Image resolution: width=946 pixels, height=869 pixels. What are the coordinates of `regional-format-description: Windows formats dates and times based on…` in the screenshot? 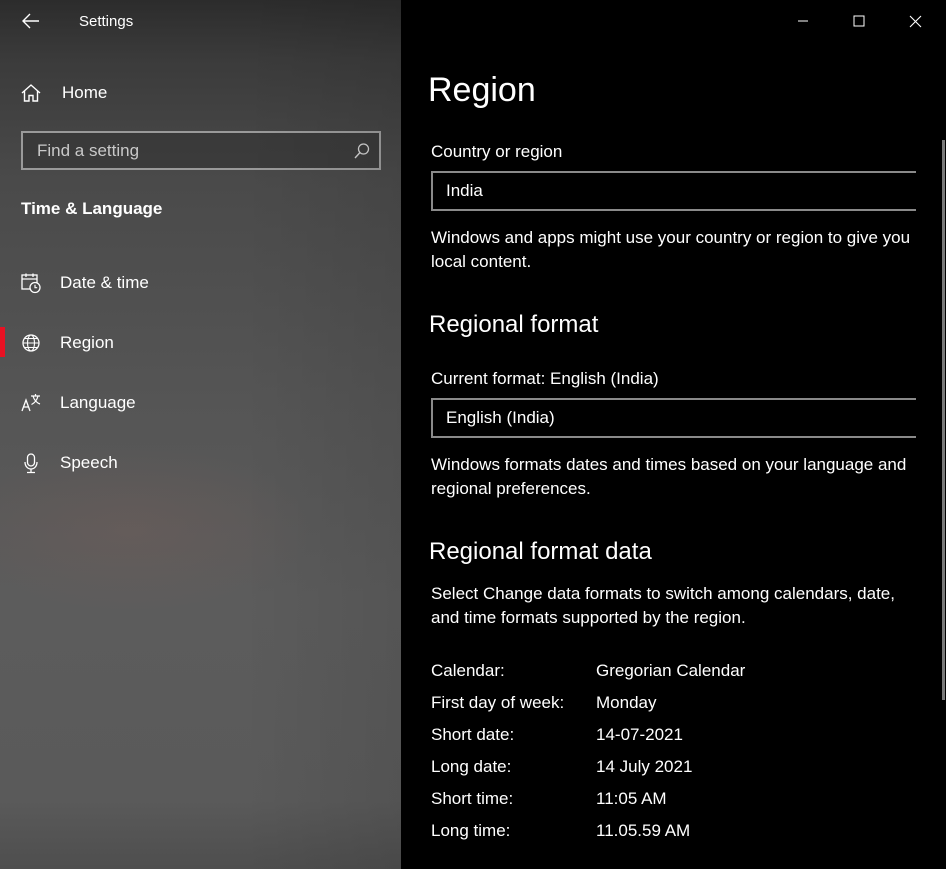 It's located at (669, 476).